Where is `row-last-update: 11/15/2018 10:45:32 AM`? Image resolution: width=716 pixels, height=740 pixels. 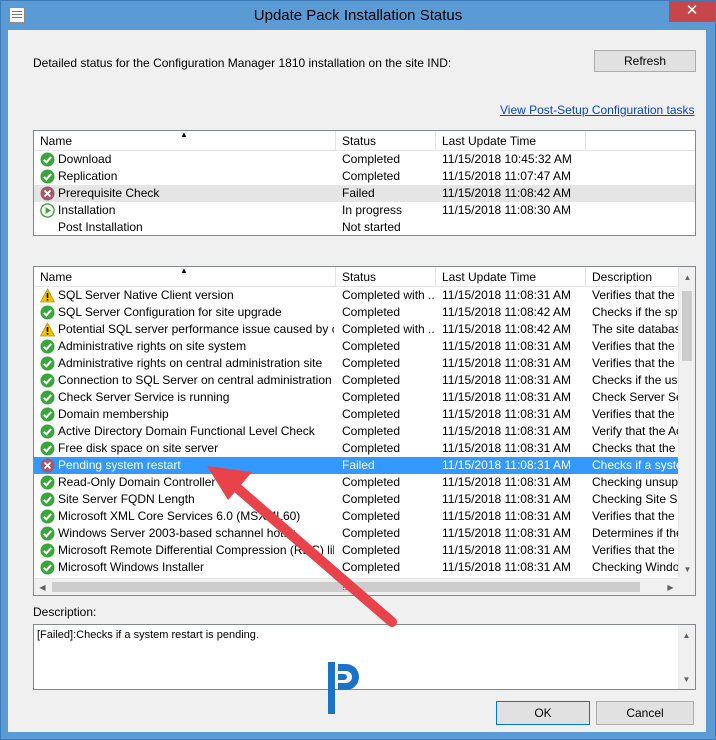
row-last-update: 11/15/2018 10:45:32 AM is located at coordinates (507, 159).